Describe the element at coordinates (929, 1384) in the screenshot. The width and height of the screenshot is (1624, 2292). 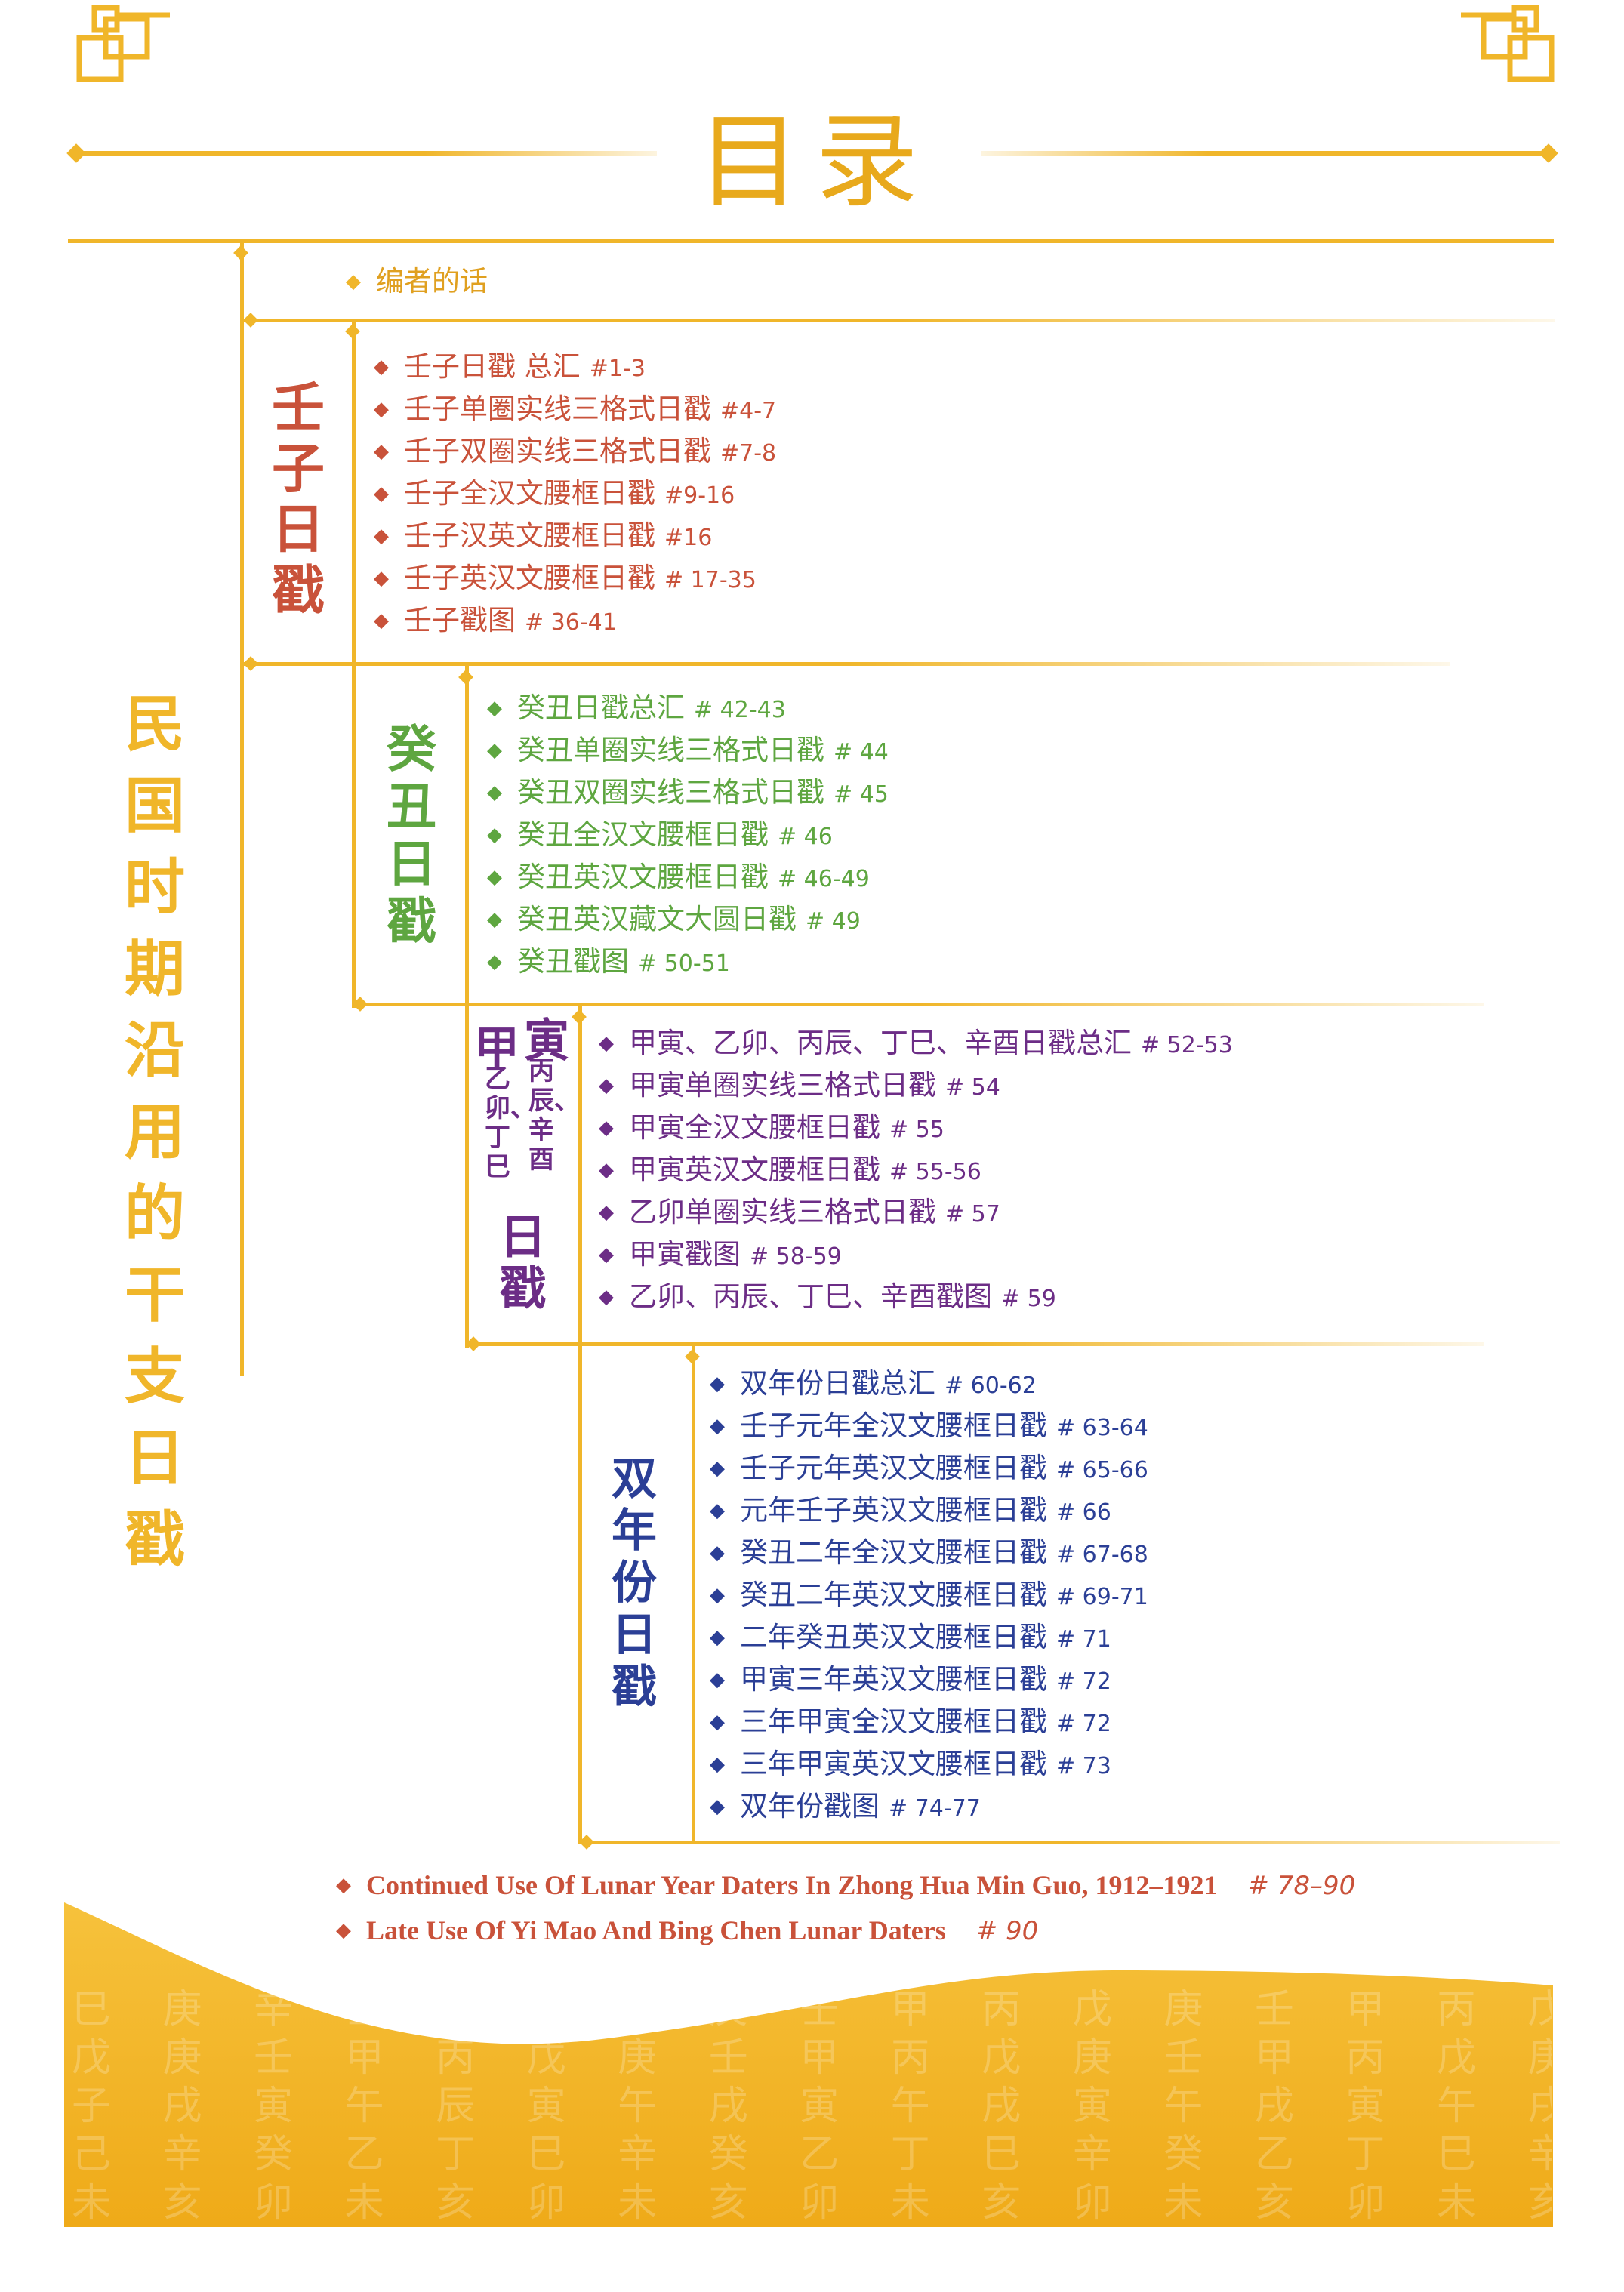
I see `list-item: ◆ 双年份日戳总汇 # 60-62` at that location.